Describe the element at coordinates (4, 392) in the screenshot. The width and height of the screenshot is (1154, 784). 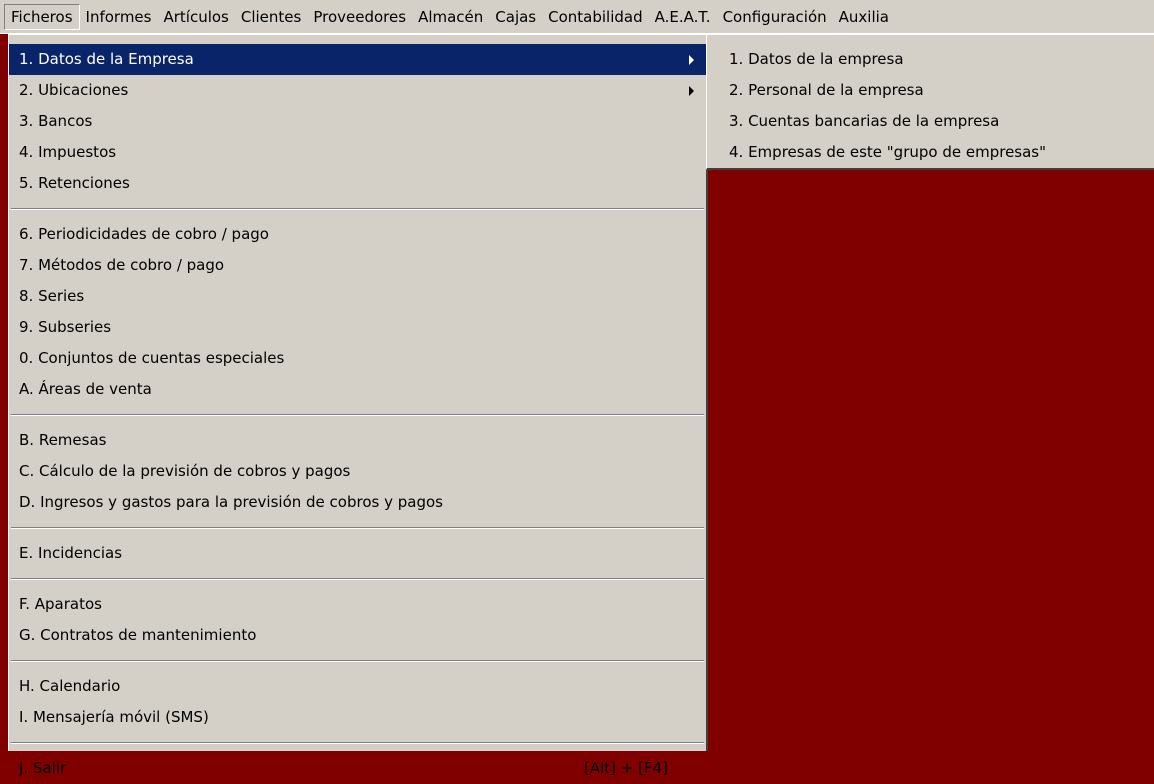
I see `desktop-background` at that location.